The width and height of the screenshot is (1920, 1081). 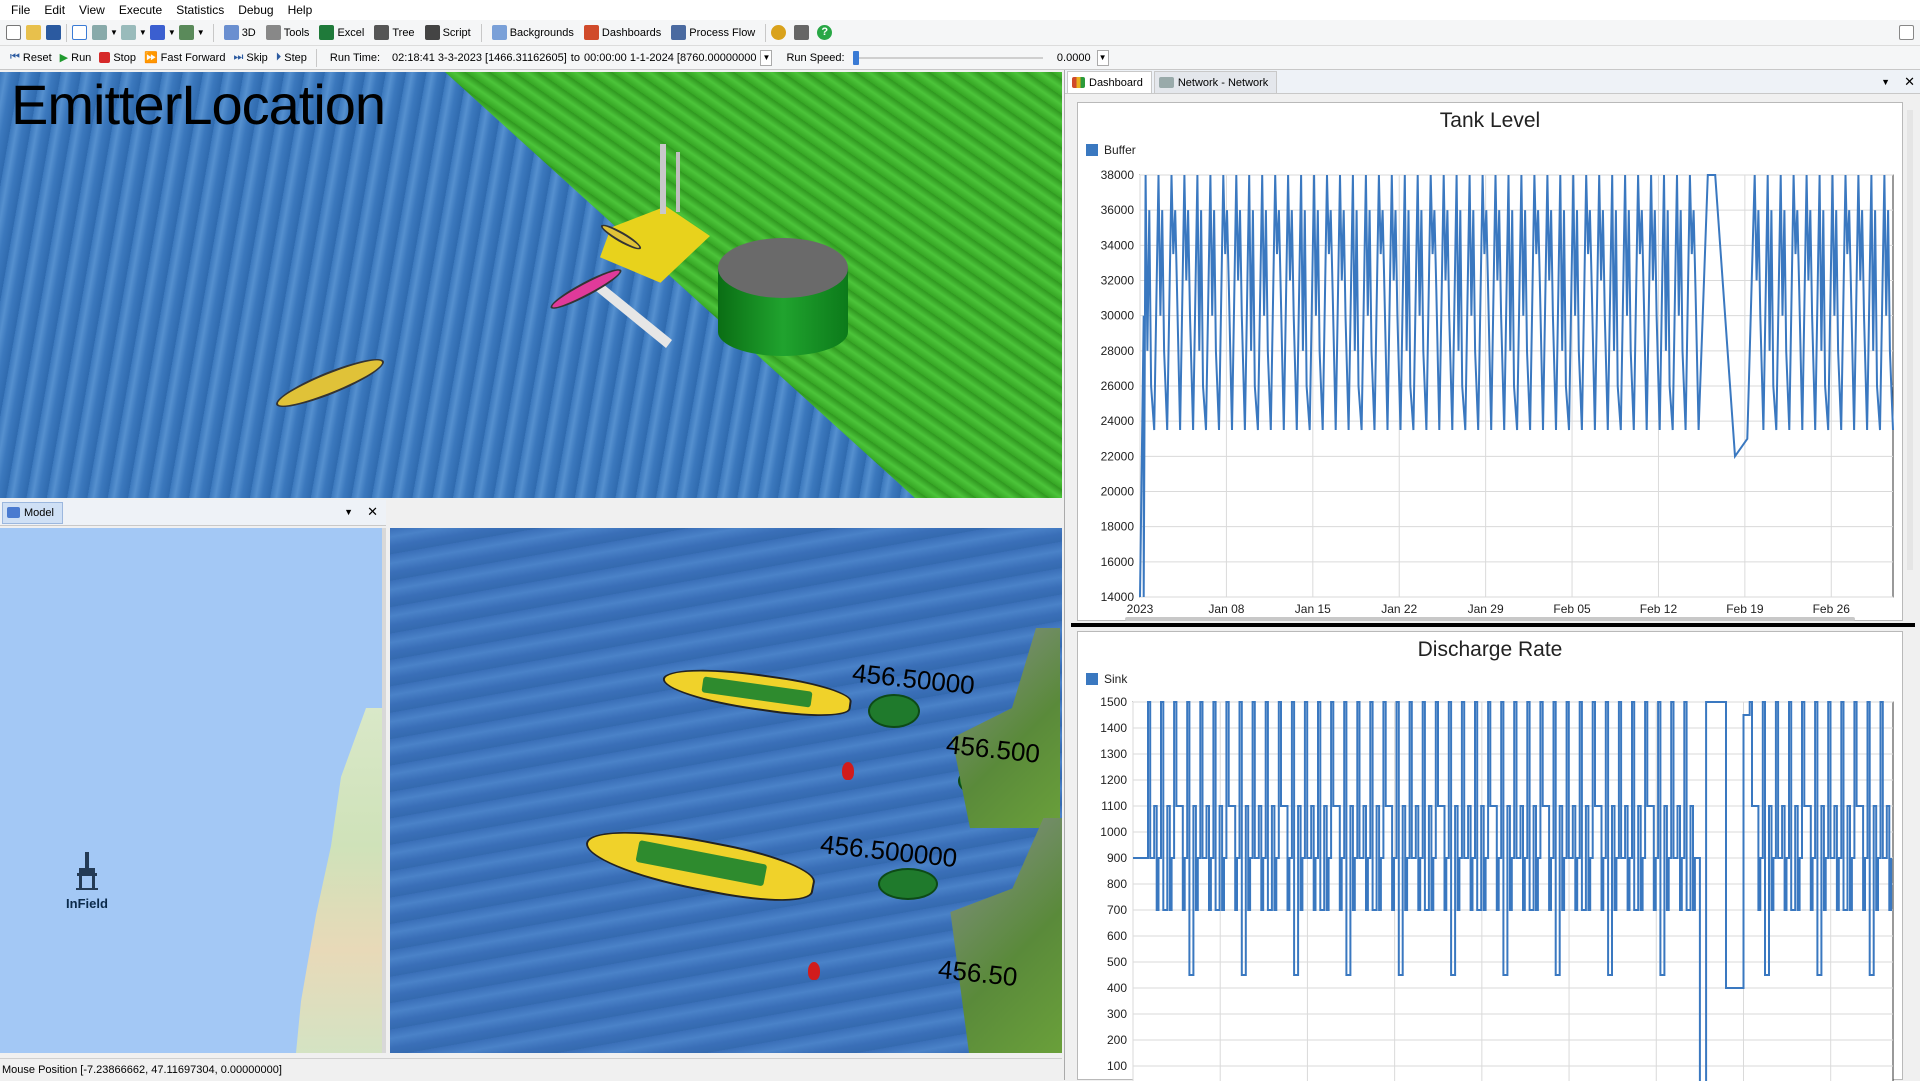 What do you see at coordinates (678, 182) in the screenshot?
I see `platform-mast` at bounding box center [678, 182].